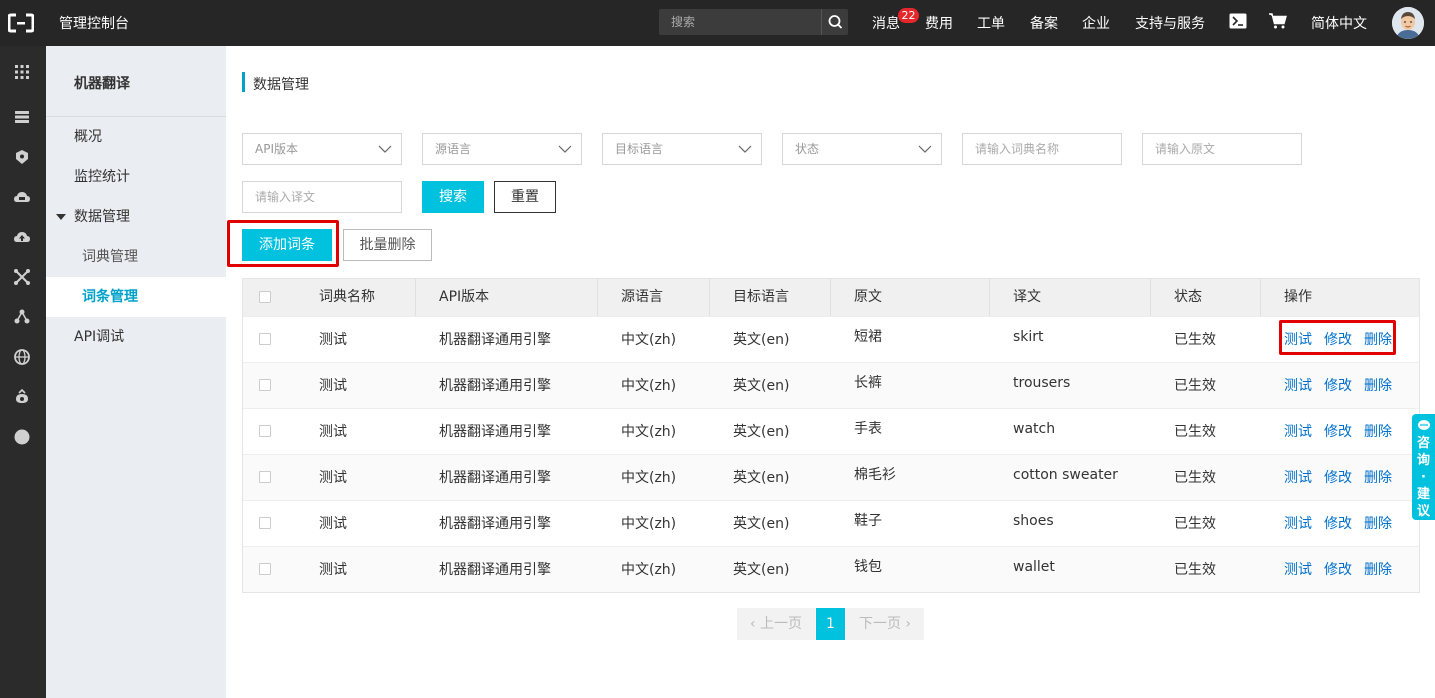 The height and width of the screenshot is (698, 1435). I want to click on header-dict-name: 词典名称, so click(347, 297).